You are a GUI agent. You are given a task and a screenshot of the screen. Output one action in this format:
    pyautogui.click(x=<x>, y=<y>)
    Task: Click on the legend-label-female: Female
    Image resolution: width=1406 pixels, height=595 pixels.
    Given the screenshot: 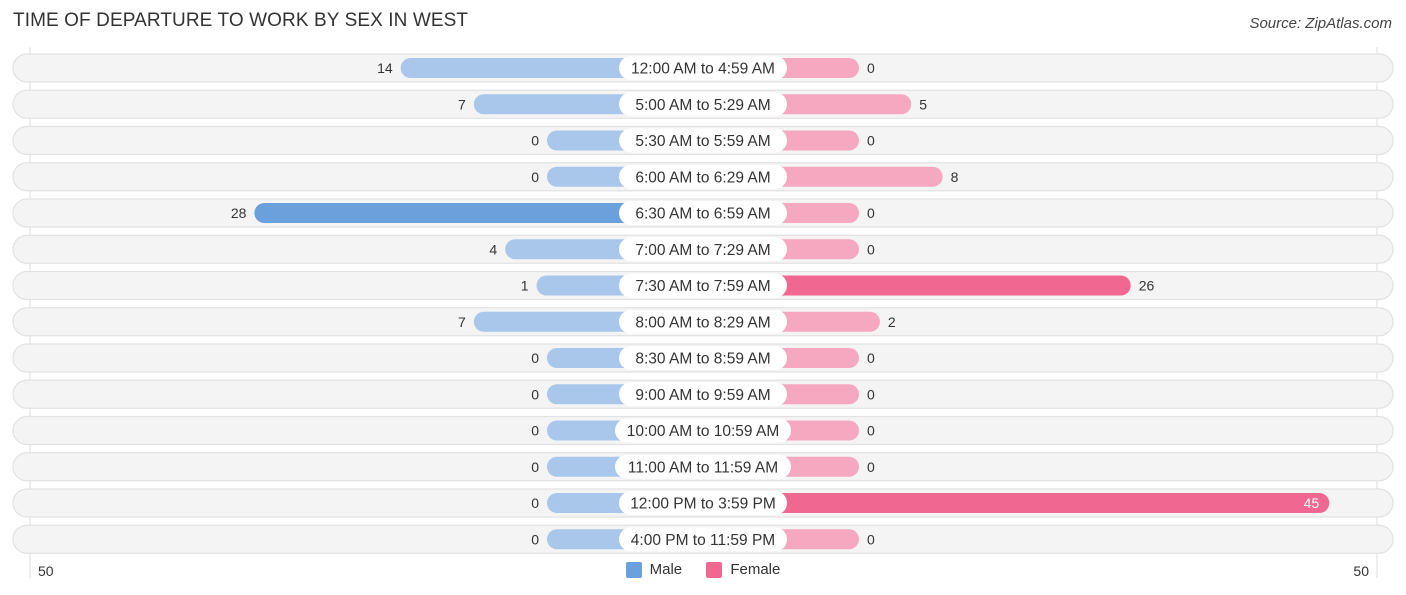 What is the action you would take?
    pyautogui.click(x=755, y=569)
    